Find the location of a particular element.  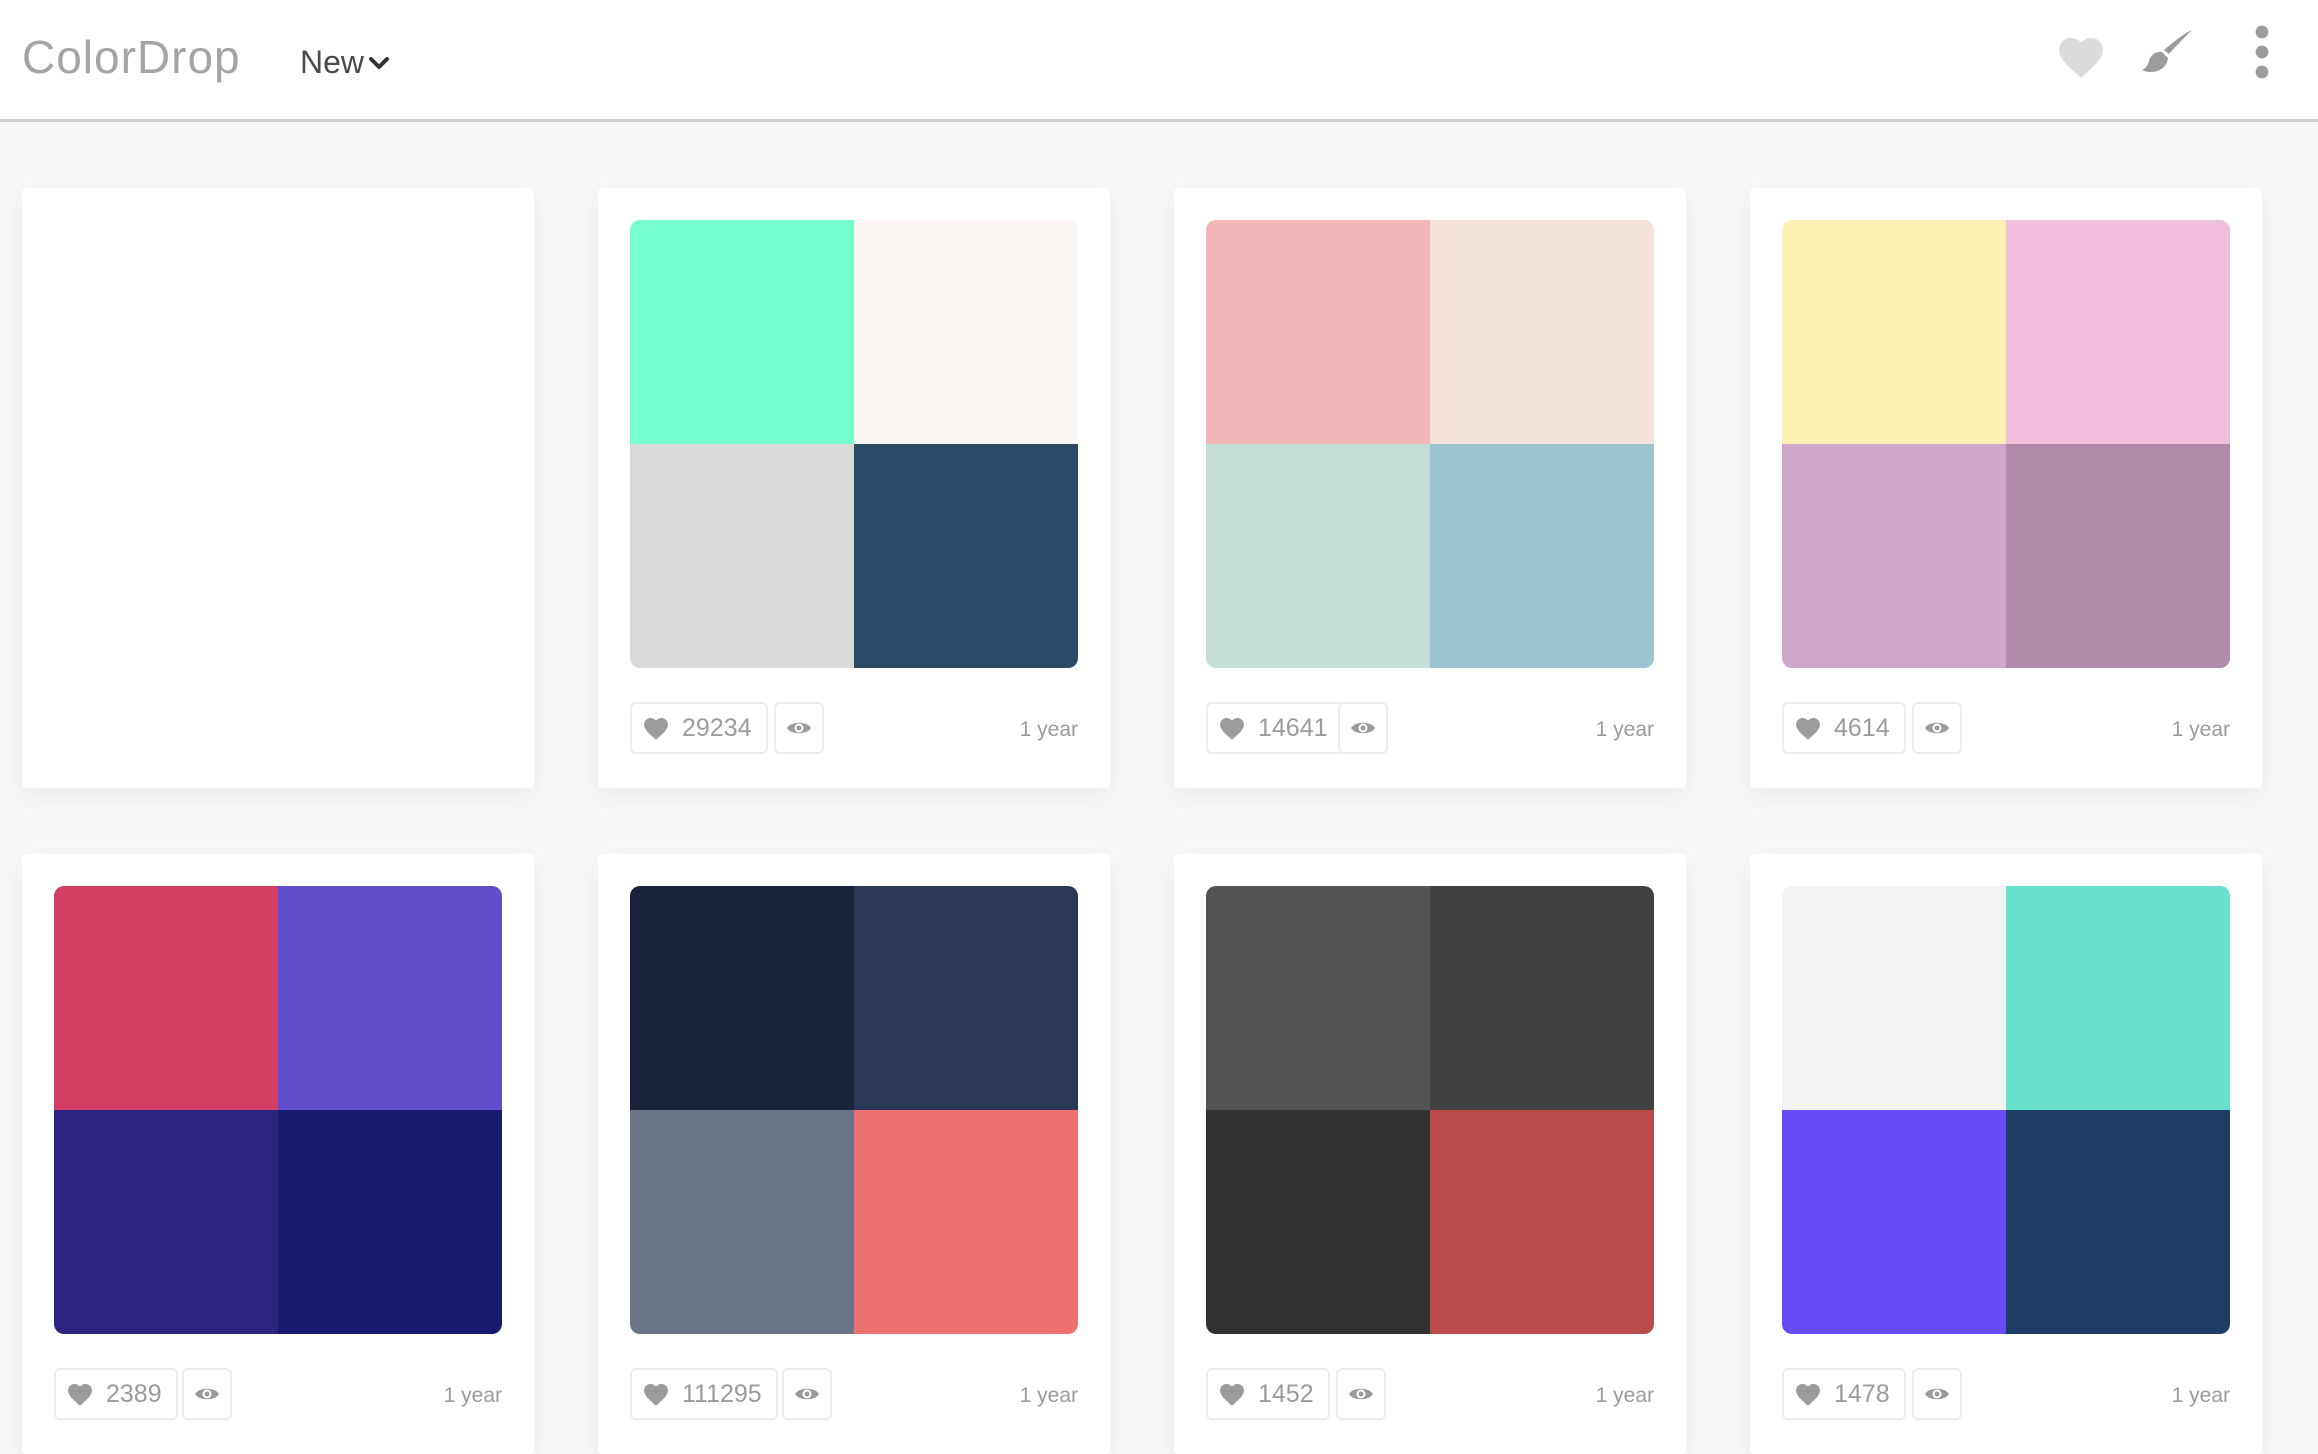

like-button: 29234 is located at coordinates (699, 728).